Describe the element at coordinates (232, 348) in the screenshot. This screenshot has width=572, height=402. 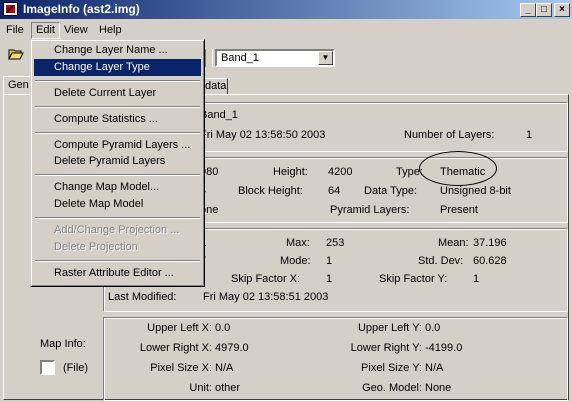
I see `lower-right-x-value: 4979.0` at that location.